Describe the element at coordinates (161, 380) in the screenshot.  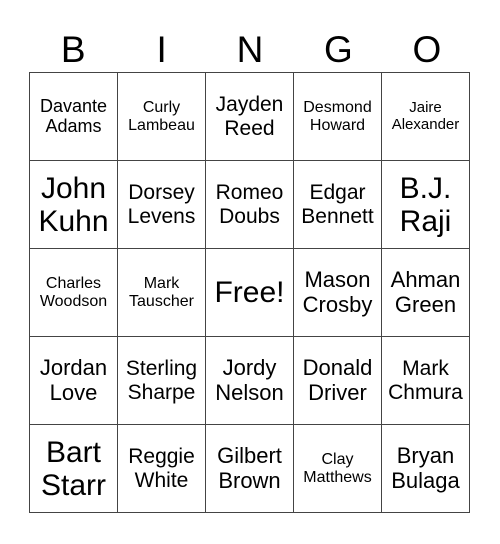
I see `bingo-cell: Sterling Sharpe` at that location.